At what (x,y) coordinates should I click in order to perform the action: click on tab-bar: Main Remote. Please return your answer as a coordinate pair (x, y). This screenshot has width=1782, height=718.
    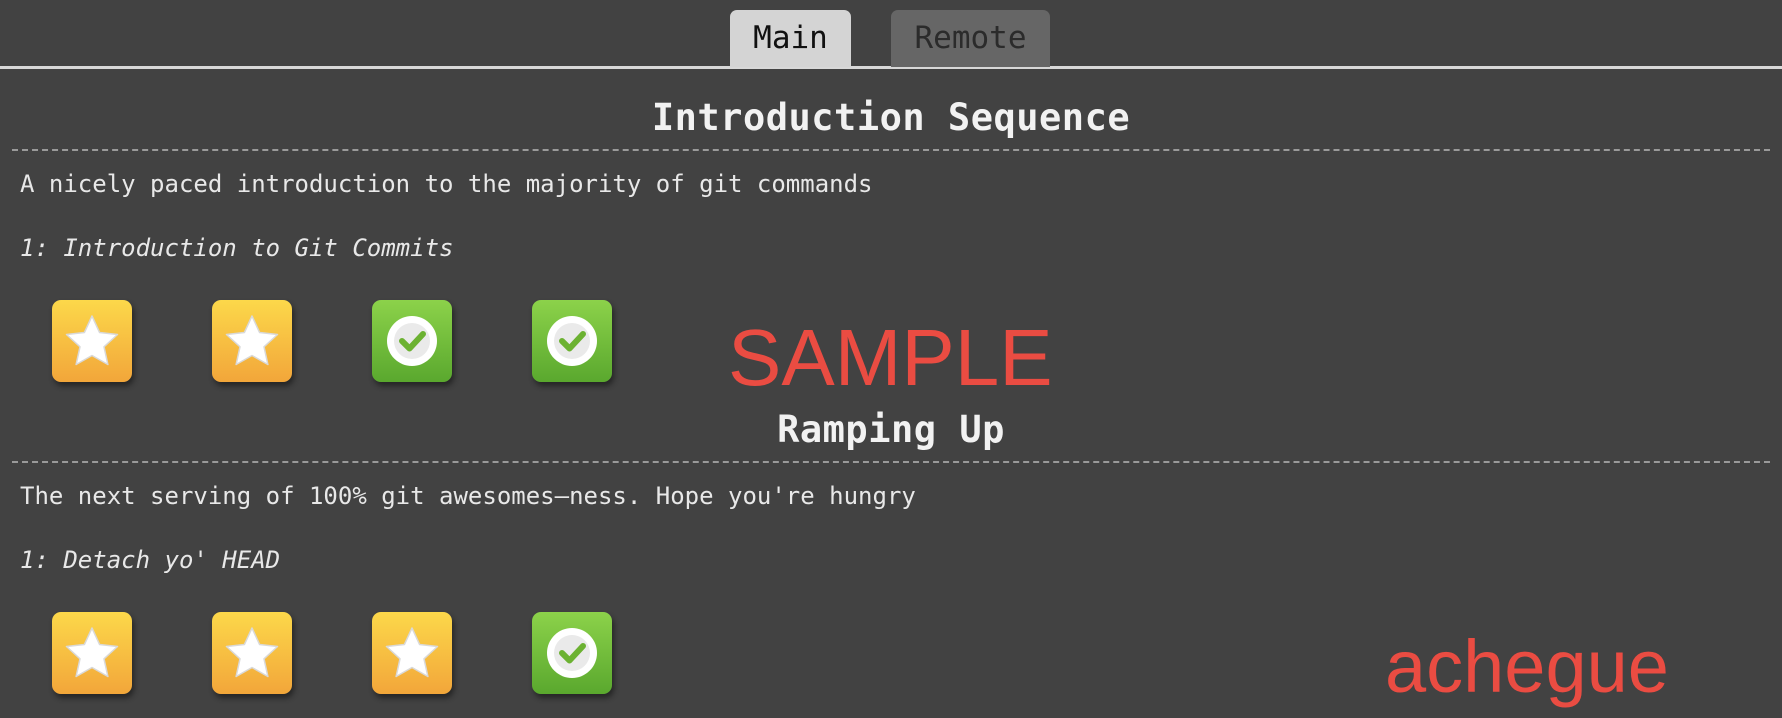
    Looking at the image, I should click on (891, 34).